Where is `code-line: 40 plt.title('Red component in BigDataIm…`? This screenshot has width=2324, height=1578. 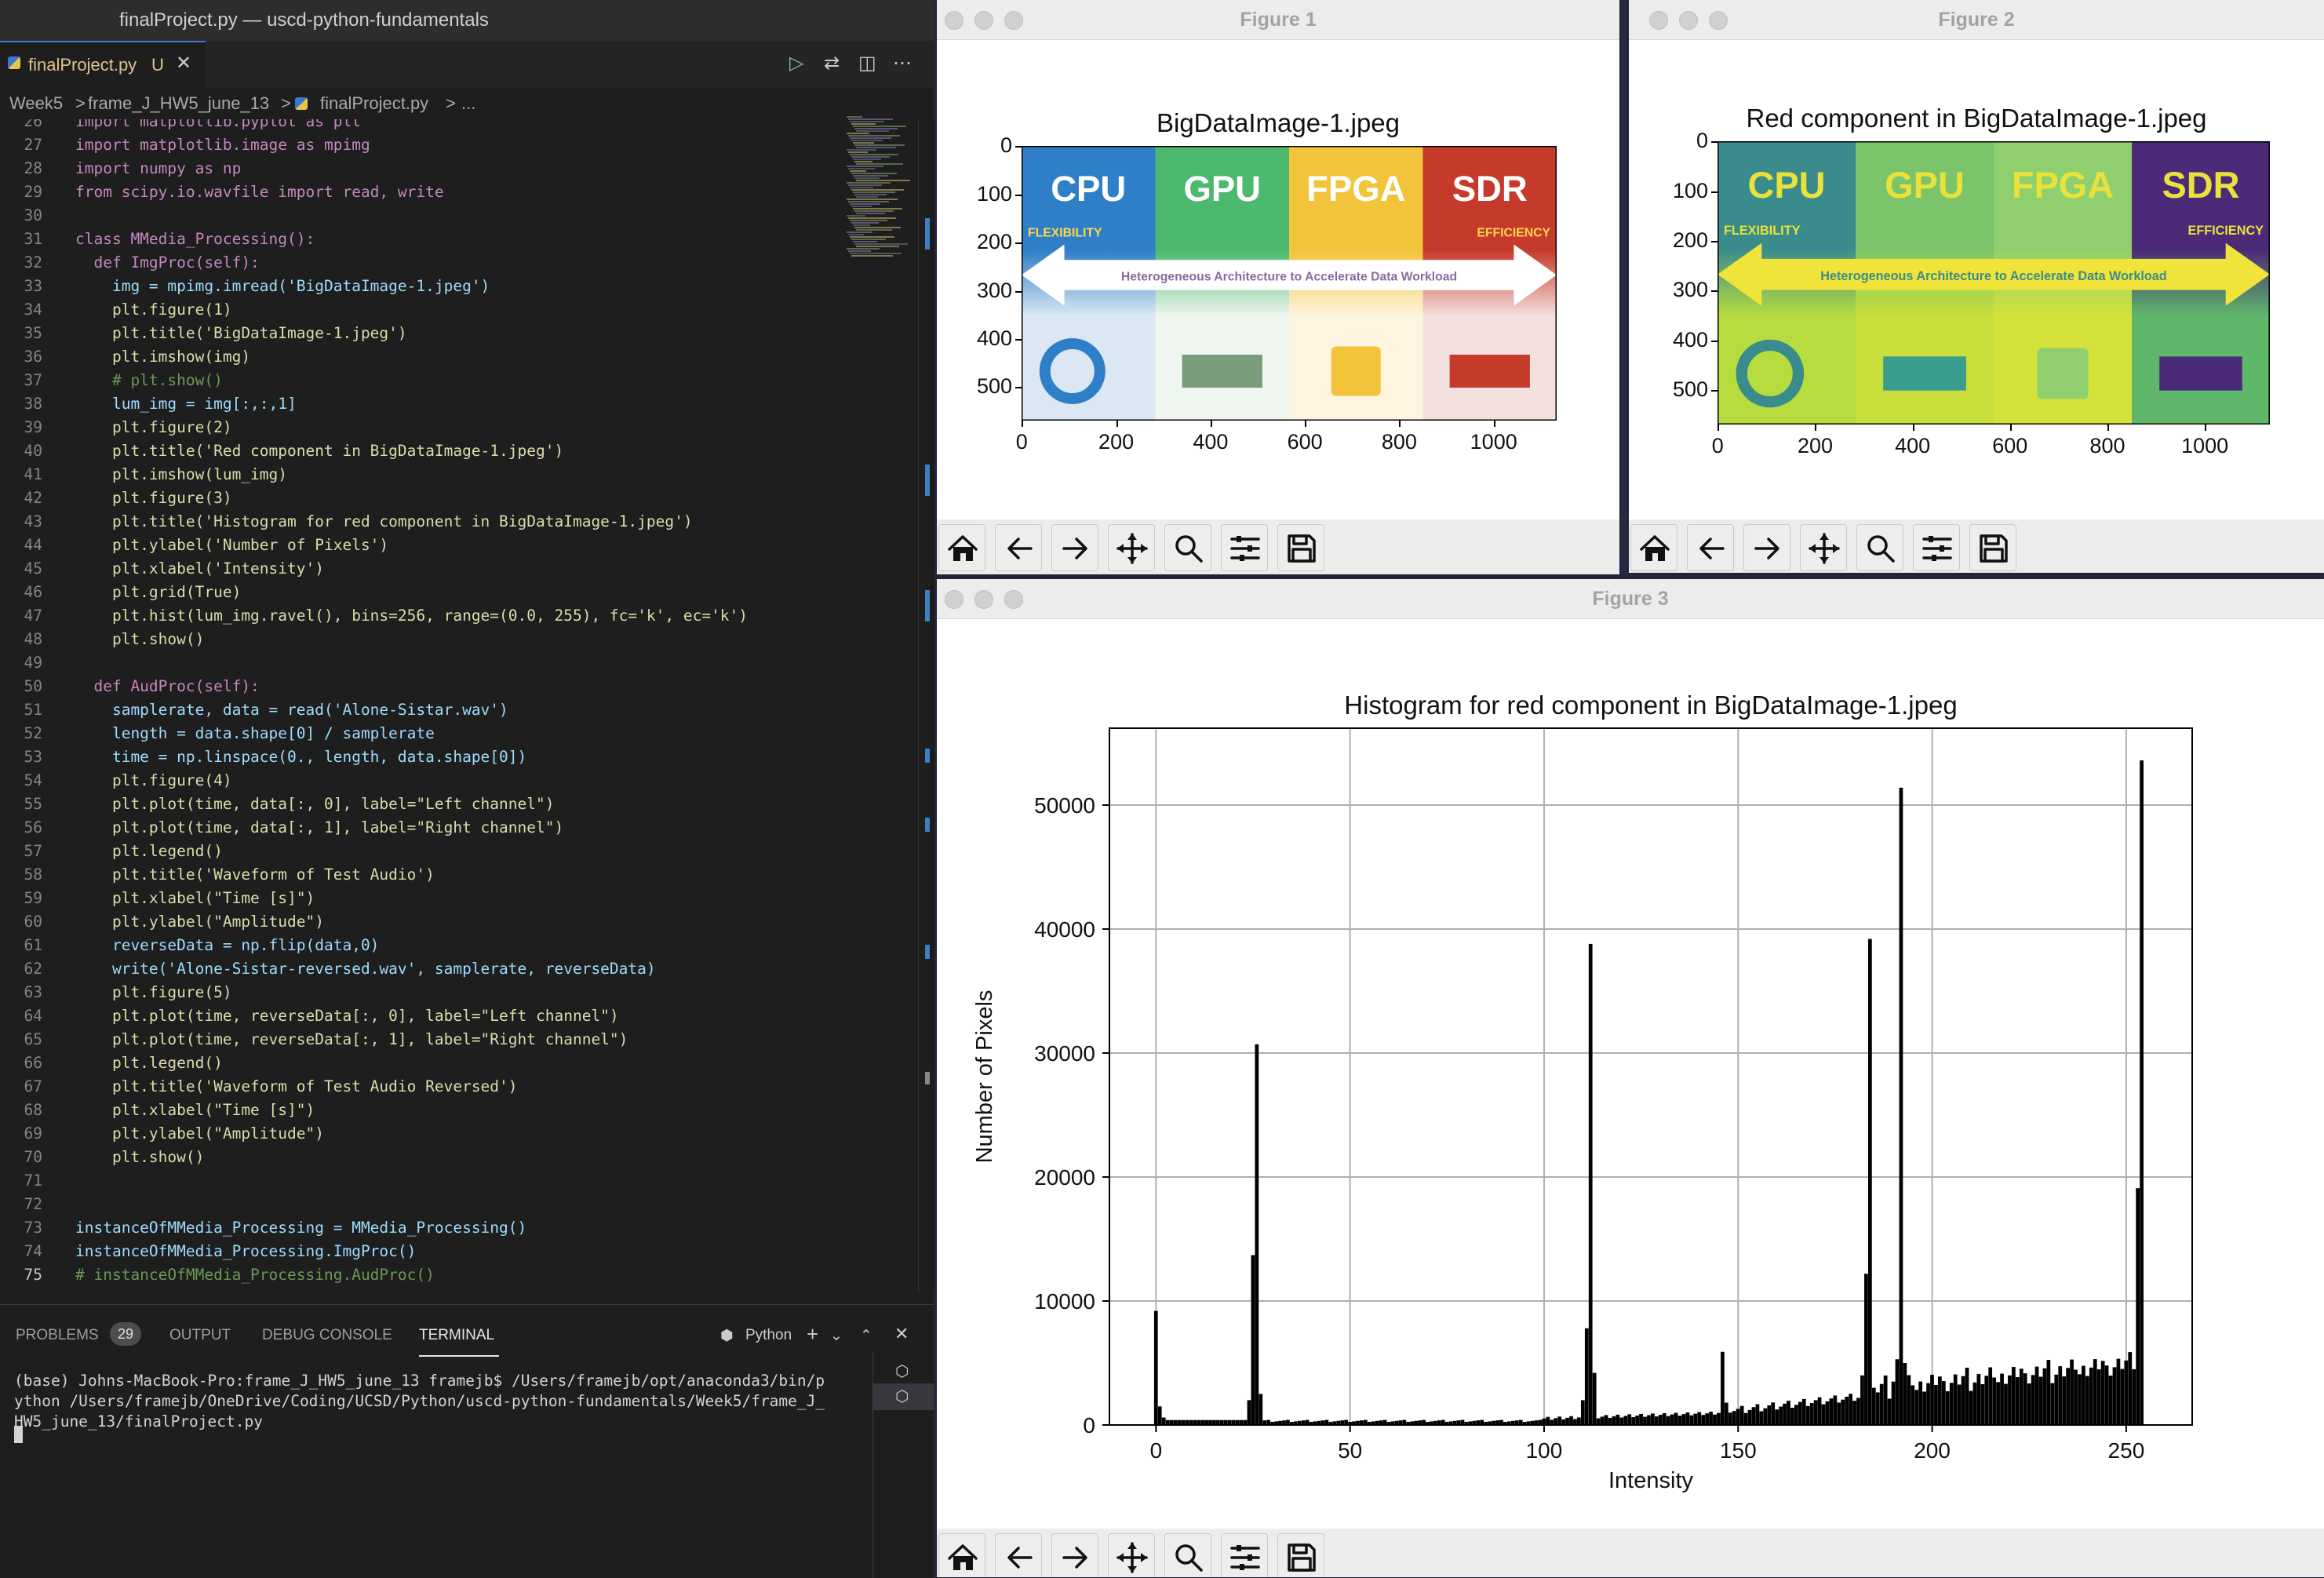
code-line: 40 plt.title('Red component in BigDataIm… is located at coordinates (420, 451).